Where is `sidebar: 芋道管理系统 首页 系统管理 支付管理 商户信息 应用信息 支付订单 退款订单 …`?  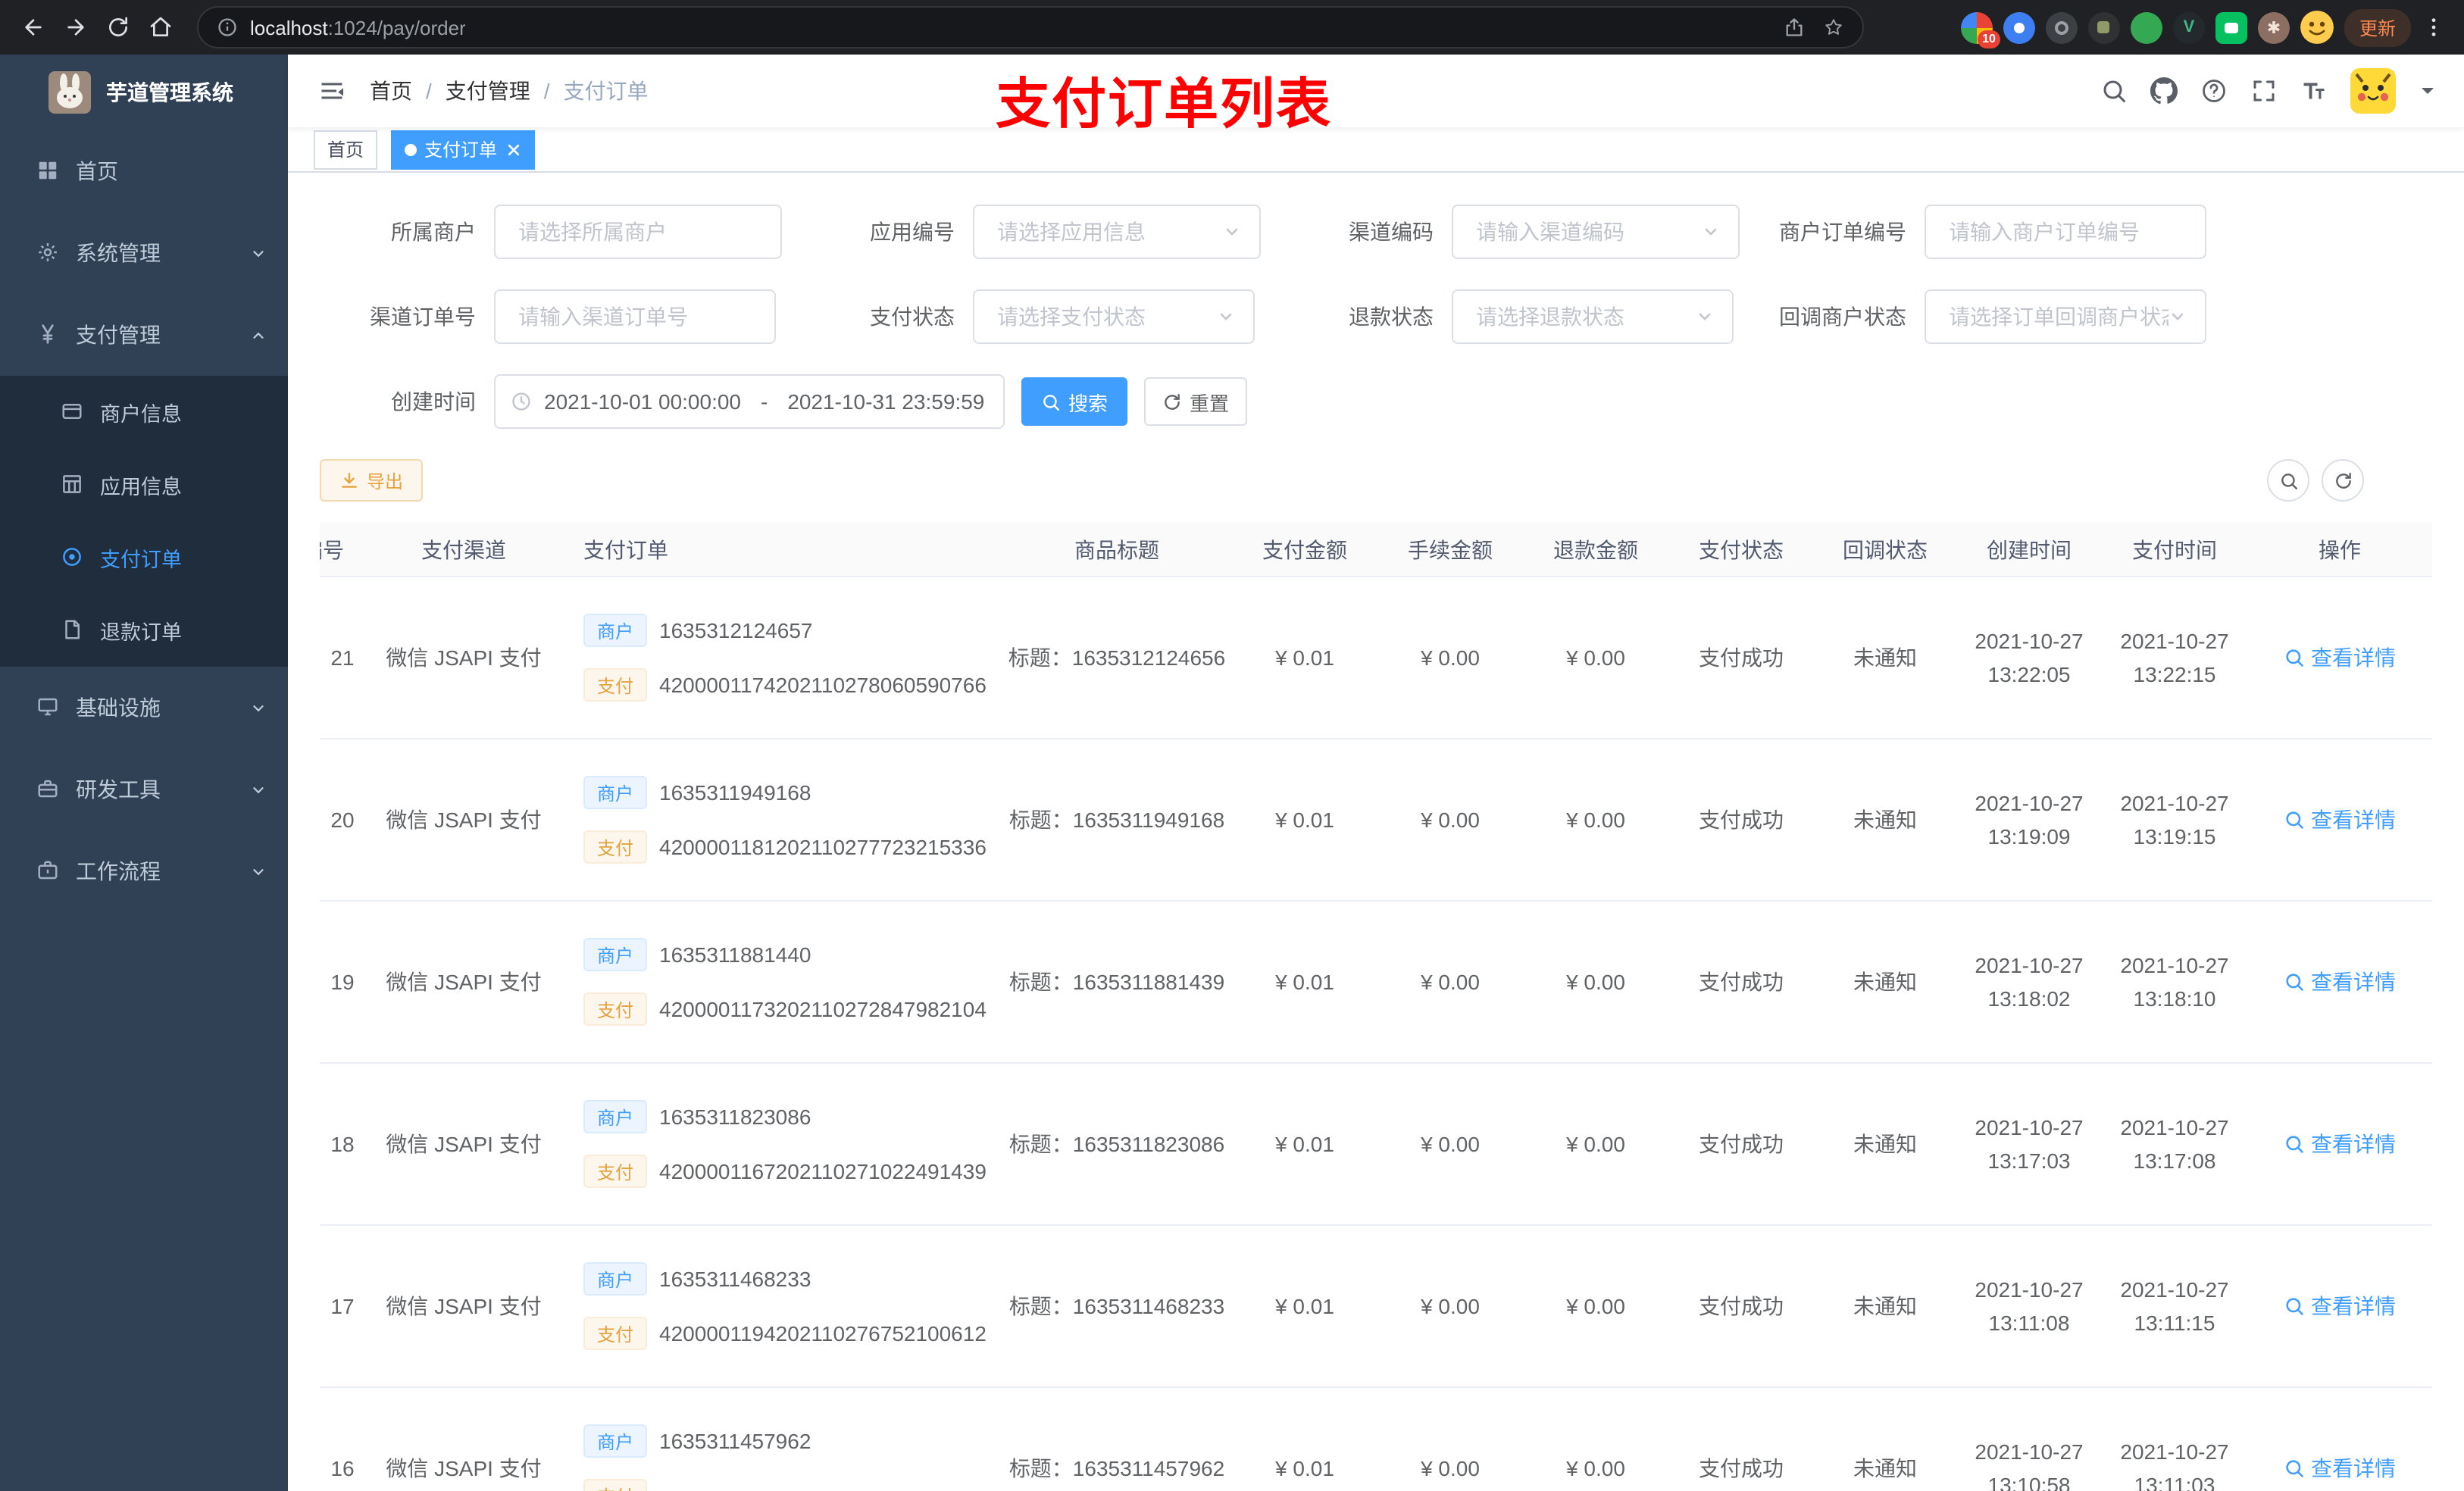 sidebar: 芋道管理系统 首页 系统管理 支付管理 商户信息 应用信息 支付订单 退款订单 … is located at coordinates (144, 773).